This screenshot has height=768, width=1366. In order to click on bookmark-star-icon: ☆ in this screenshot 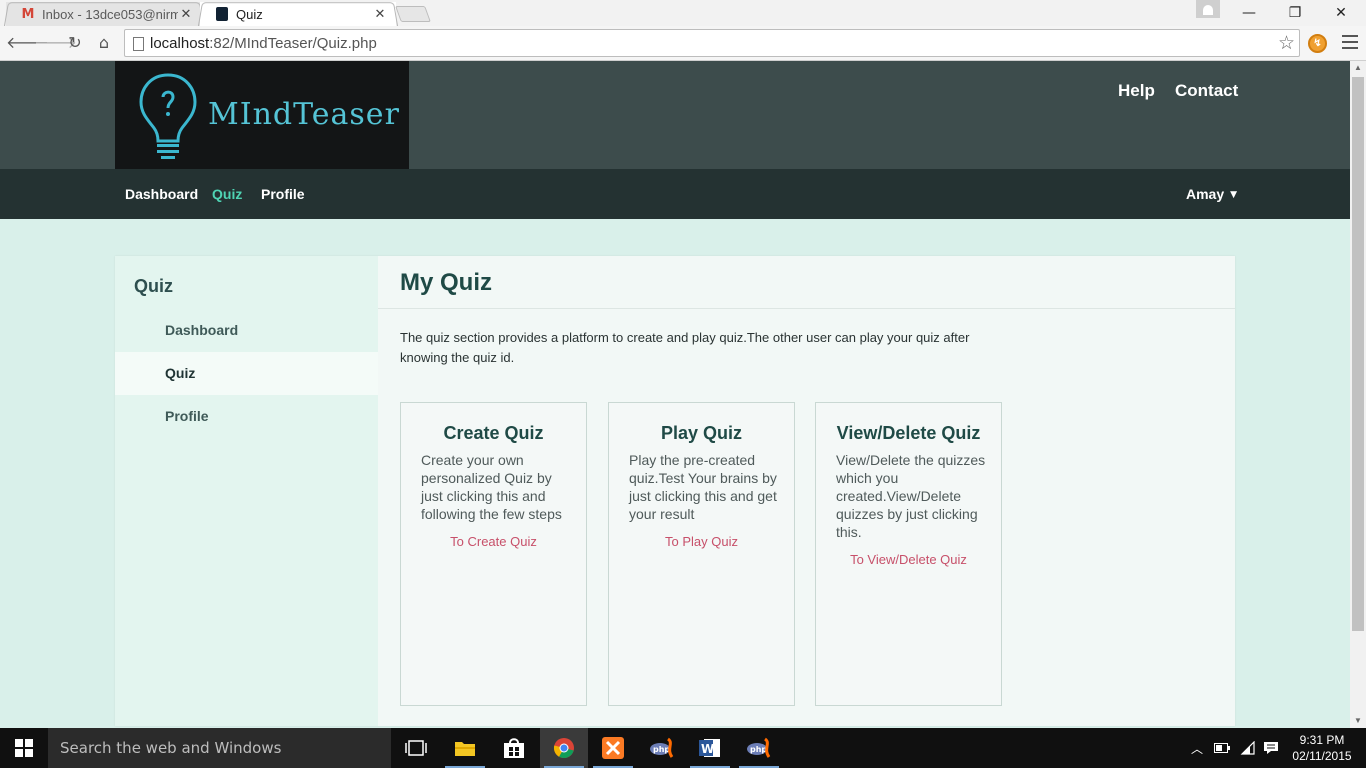, I will do `click(1286, 43)`.